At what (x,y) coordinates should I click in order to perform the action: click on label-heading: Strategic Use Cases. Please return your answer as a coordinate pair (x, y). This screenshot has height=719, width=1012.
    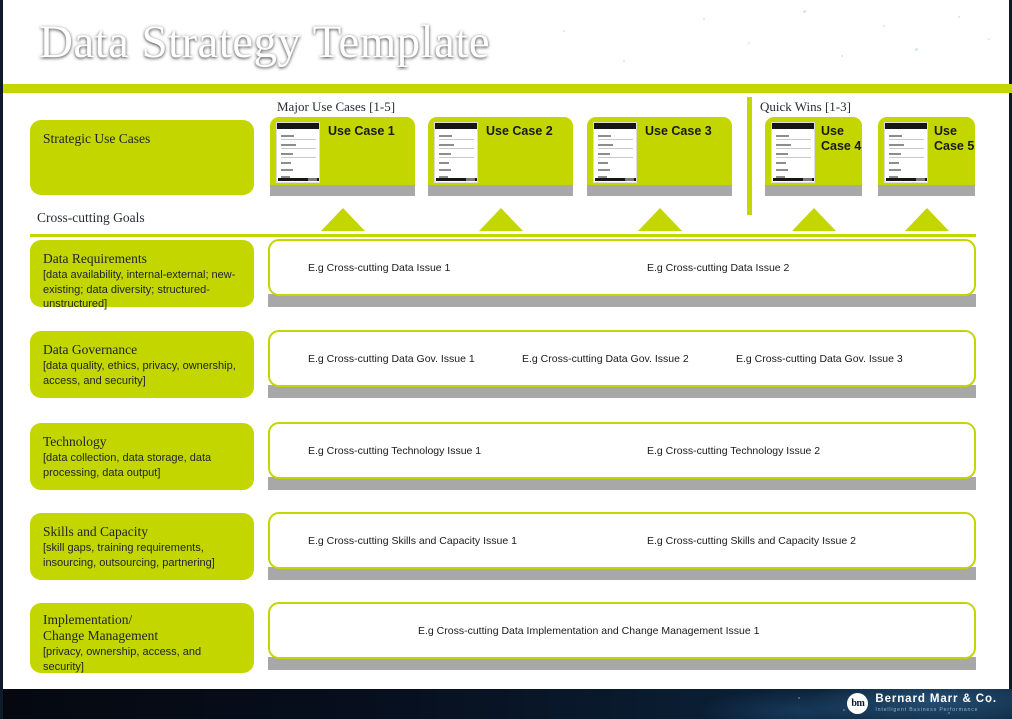
    Looking at the image, I should click on (97, 138).